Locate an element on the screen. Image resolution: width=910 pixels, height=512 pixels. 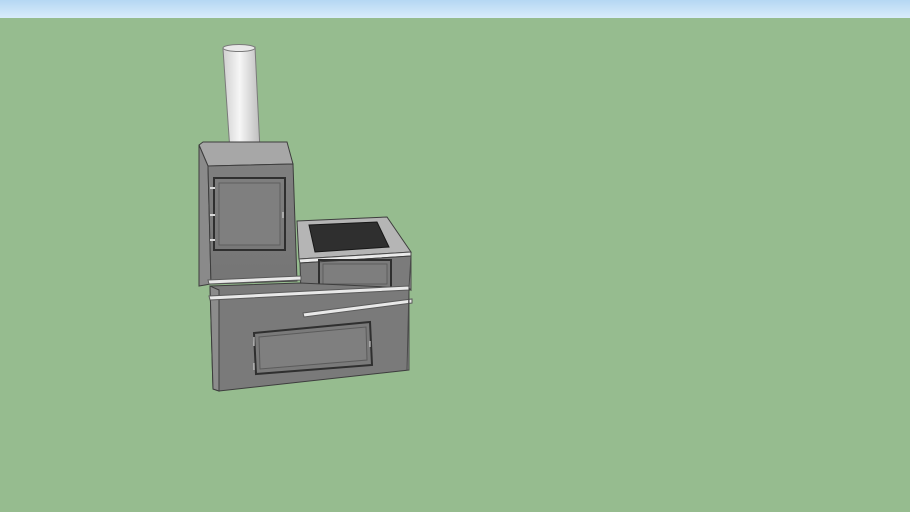
sky-band is located at coordinates (455, 9).